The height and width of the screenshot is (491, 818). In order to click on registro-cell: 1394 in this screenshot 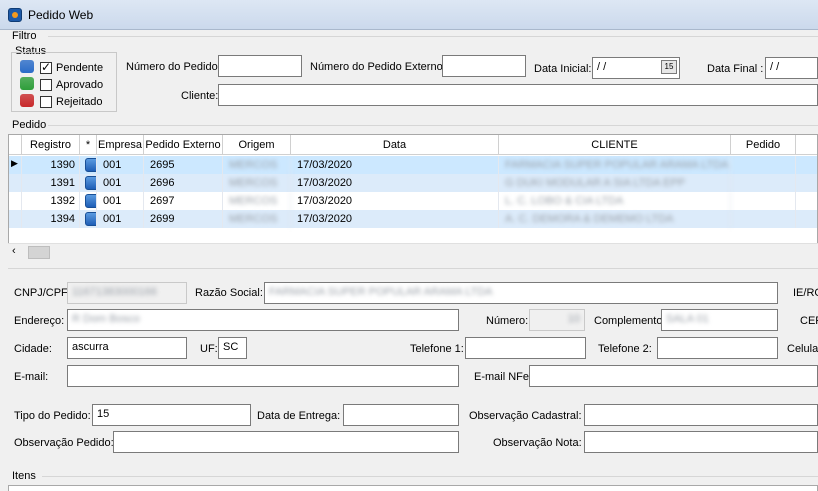, I will do `click(51, 219)`.